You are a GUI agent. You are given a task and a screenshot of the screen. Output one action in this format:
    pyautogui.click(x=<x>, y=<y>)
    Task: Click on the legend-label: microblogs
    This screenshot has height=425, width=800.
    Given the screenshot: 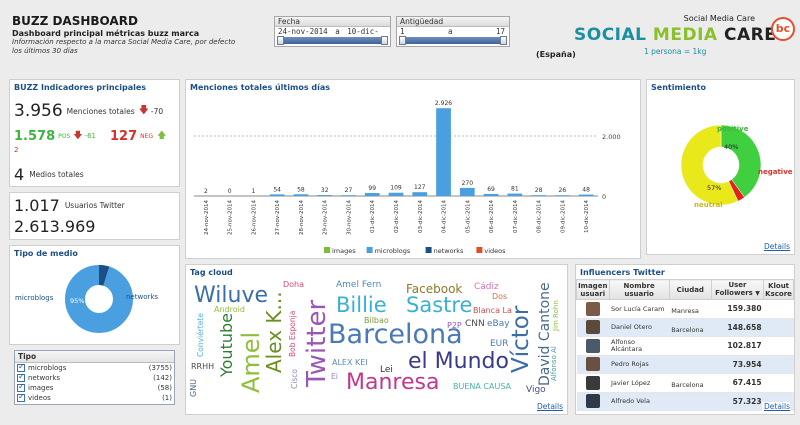 What is the action you would take?
    pyautogui.click(x=393, y=251)
    